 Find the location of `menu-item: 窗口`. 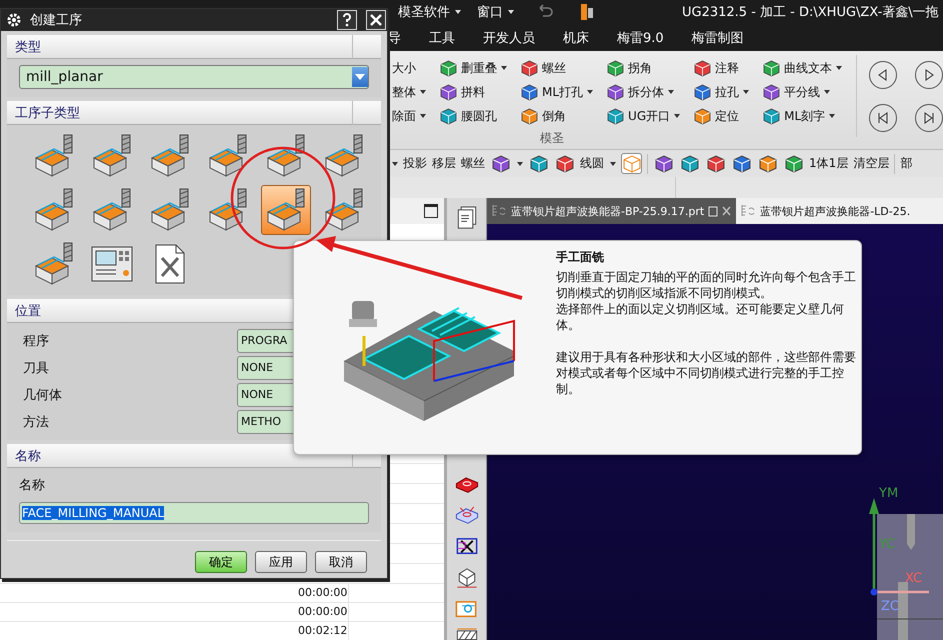

menu-item: 窗口 is located at coordinates (490, 12).